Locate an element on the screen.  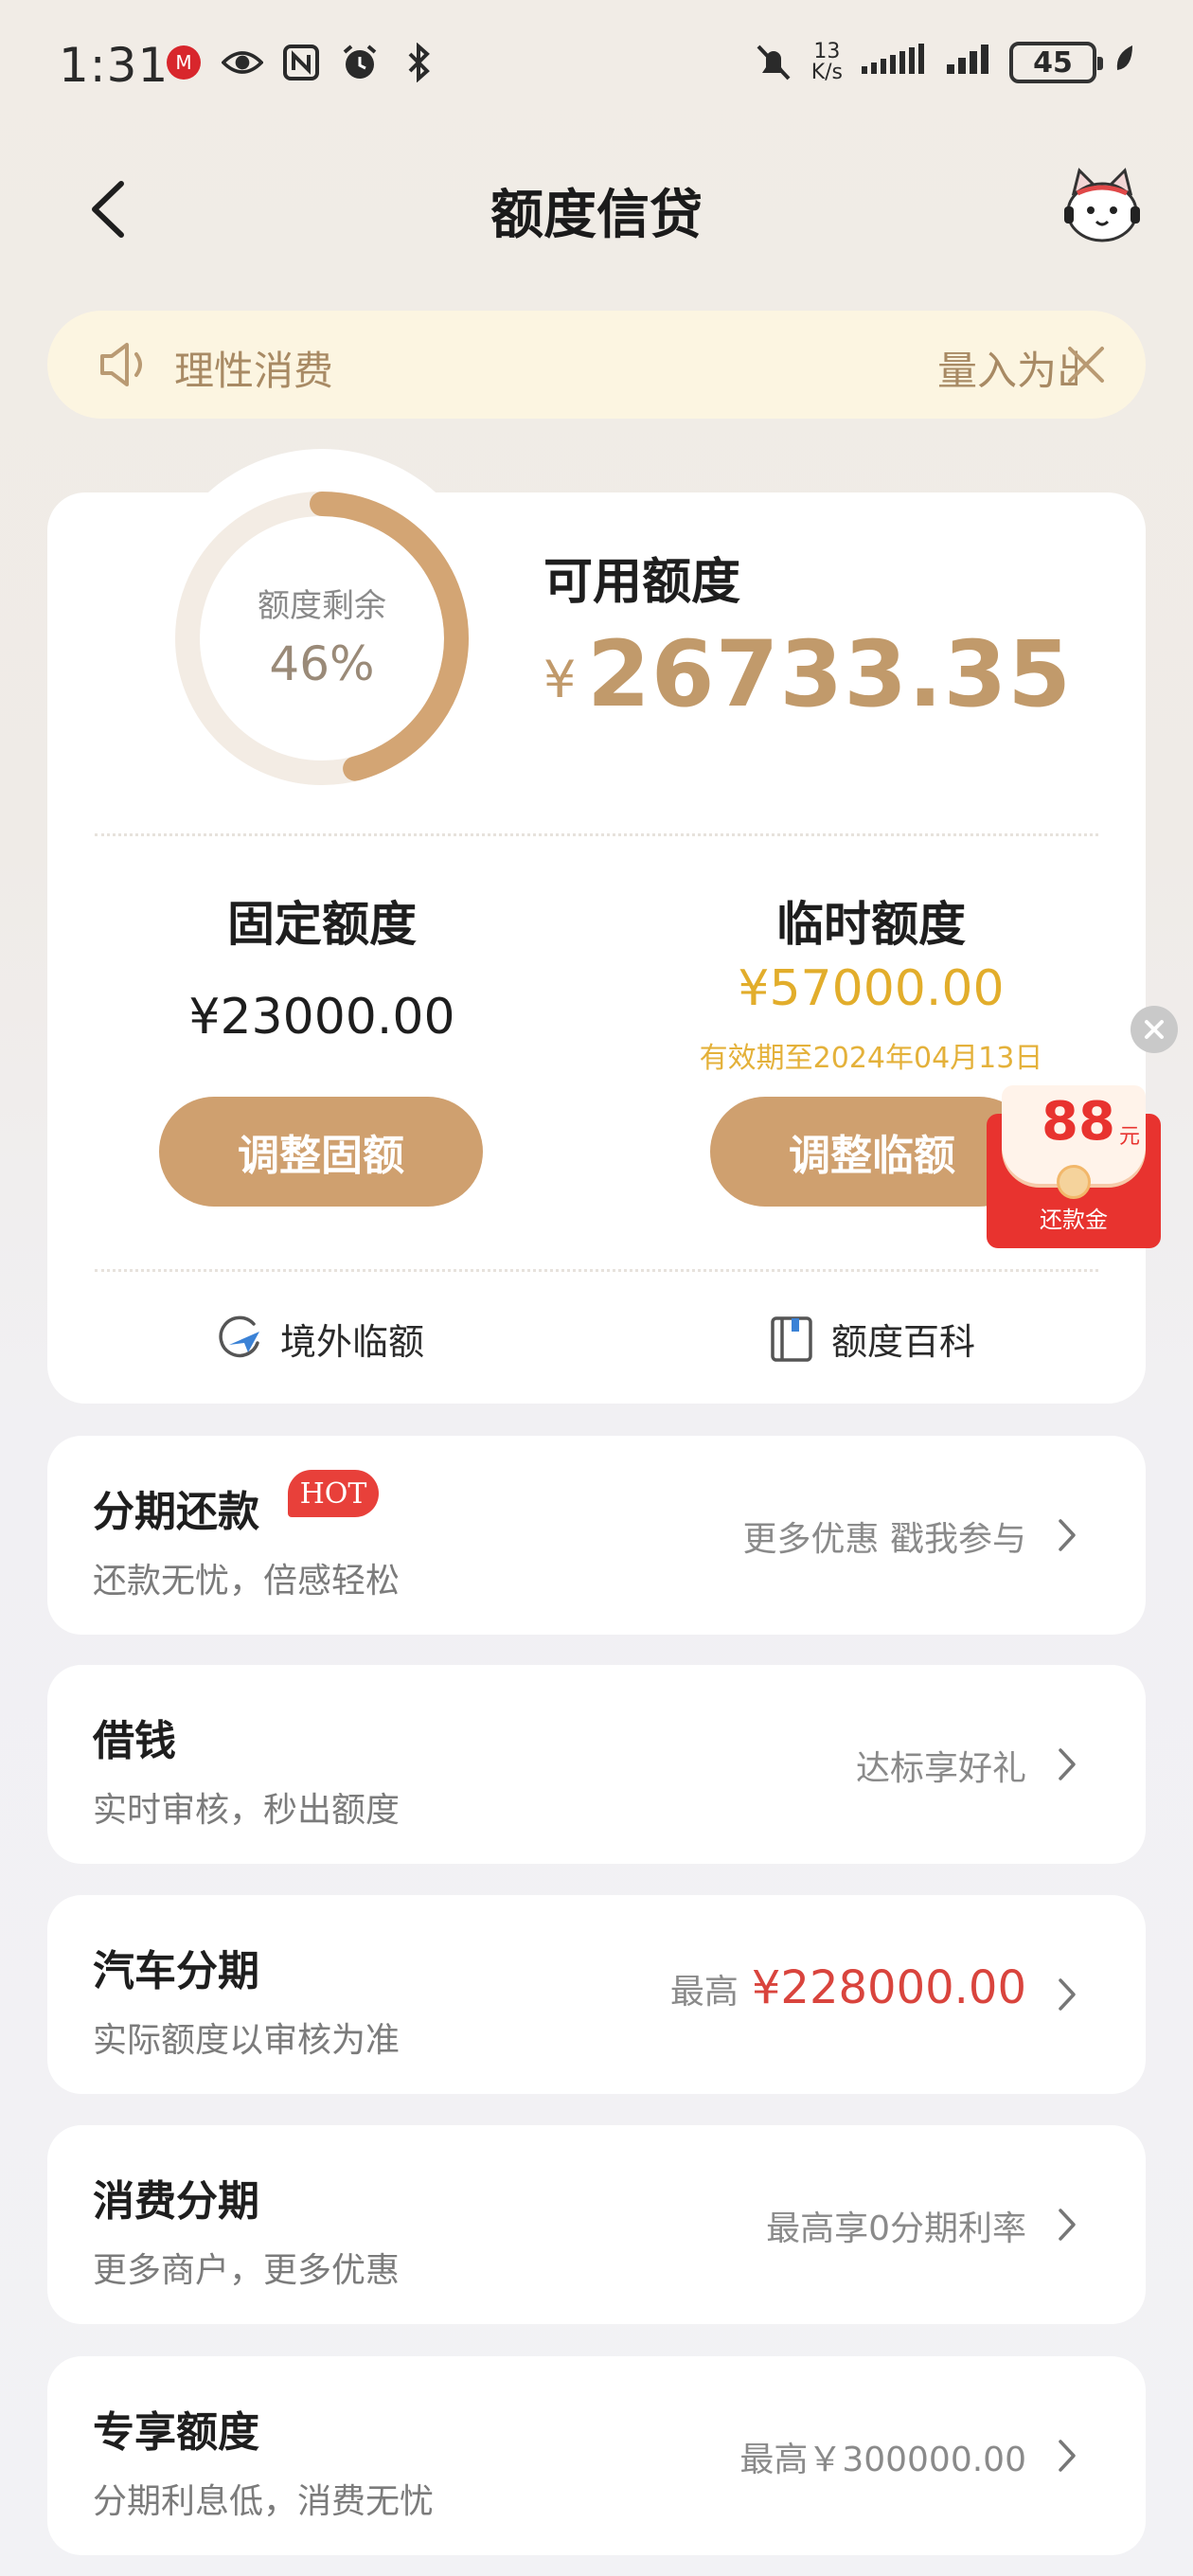
repayment-red-packet: 88 元 还款金 is located at coordinates (1074, 1166).